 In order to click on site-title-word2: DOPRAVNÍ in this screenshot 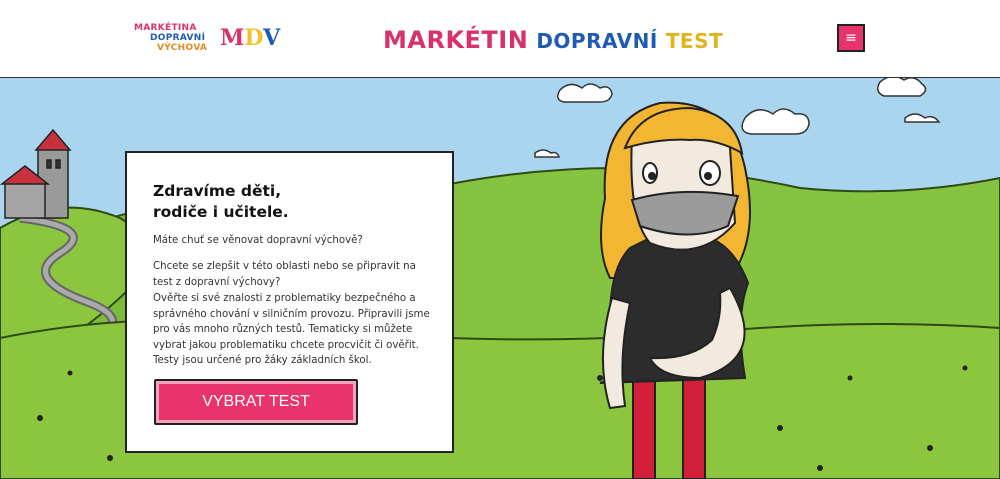, I will do `click(597, 41)`.